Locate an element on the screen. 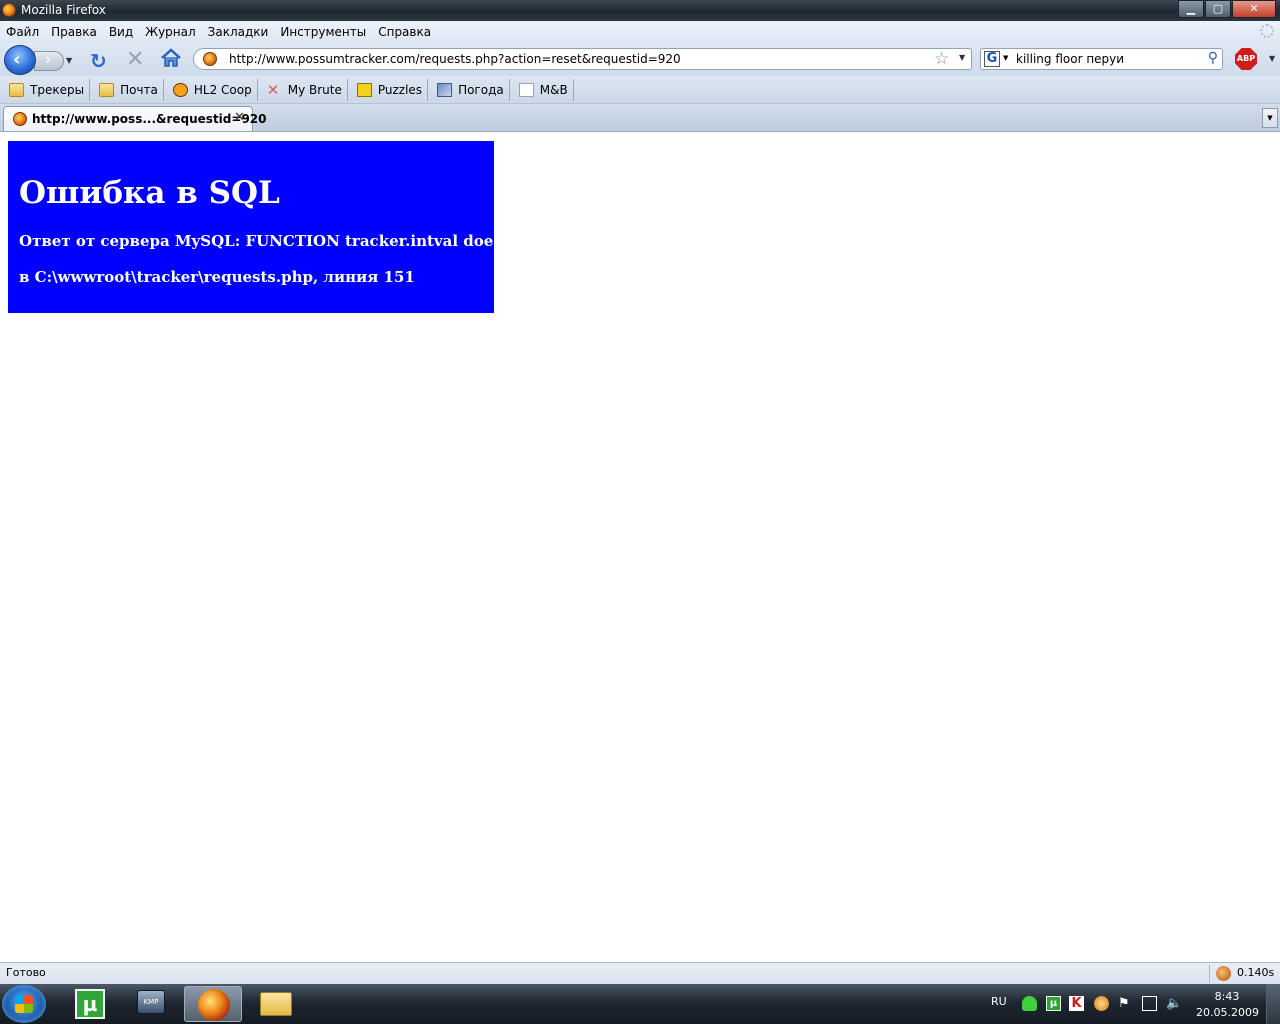  page-load-time: 0.140s is located at coordinates (1256, 972).